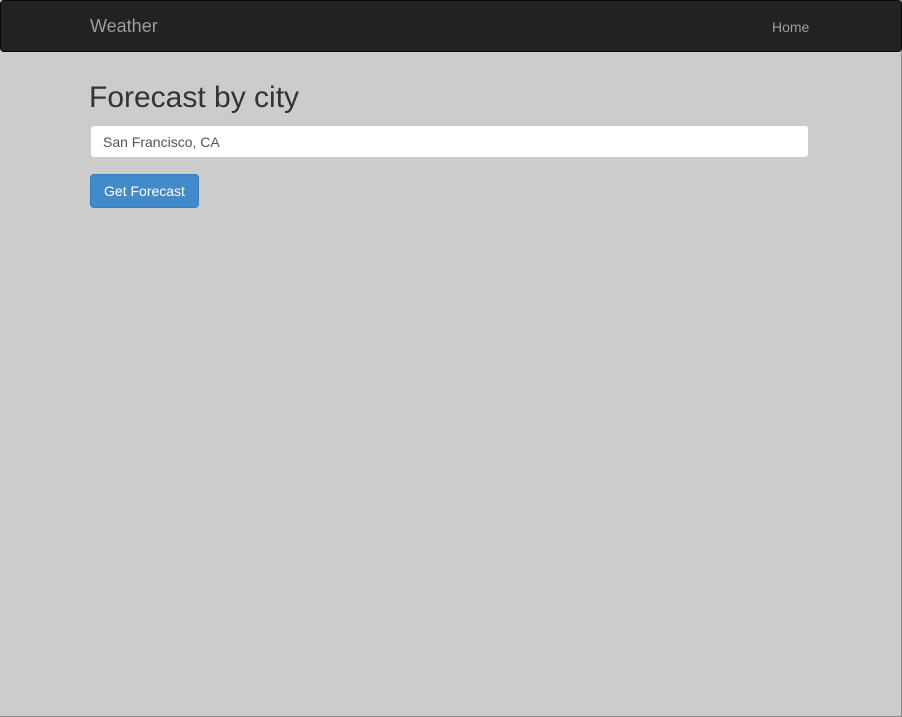  I want to click on get-forecast-button: Get Forecast, so click(144, 191).